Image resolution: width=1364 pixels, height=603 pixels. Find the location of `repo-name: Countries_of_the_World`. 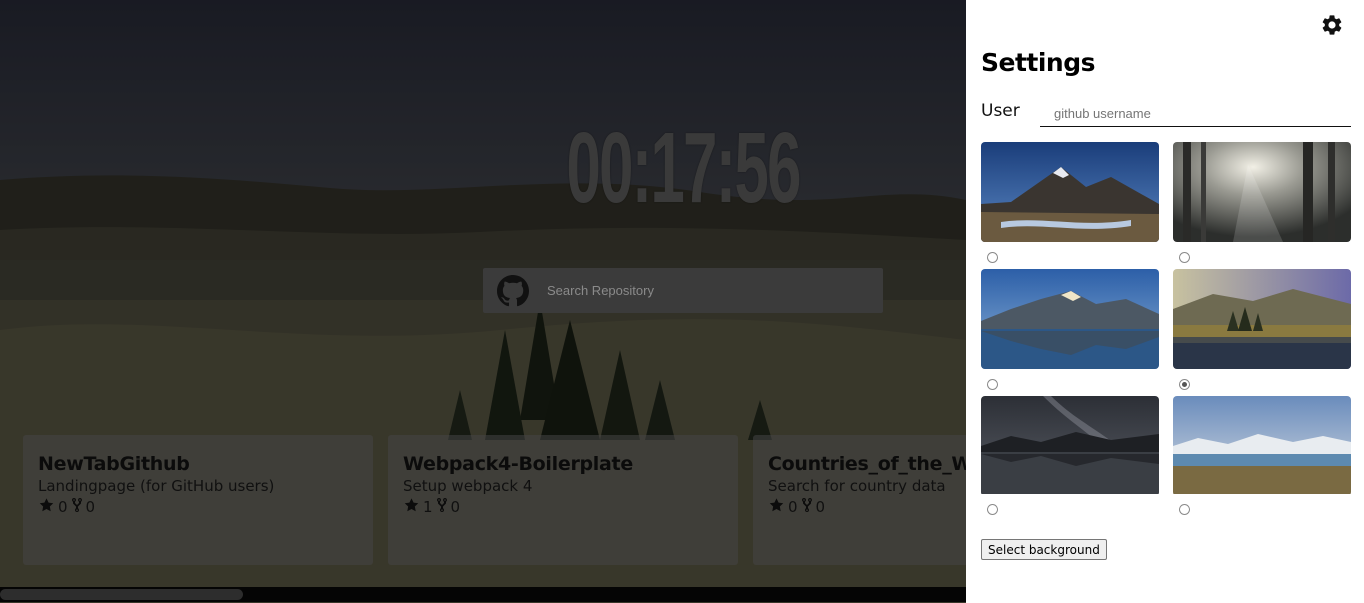

repo-name: Countries_of_the_World is located at coordinates (867, 464).